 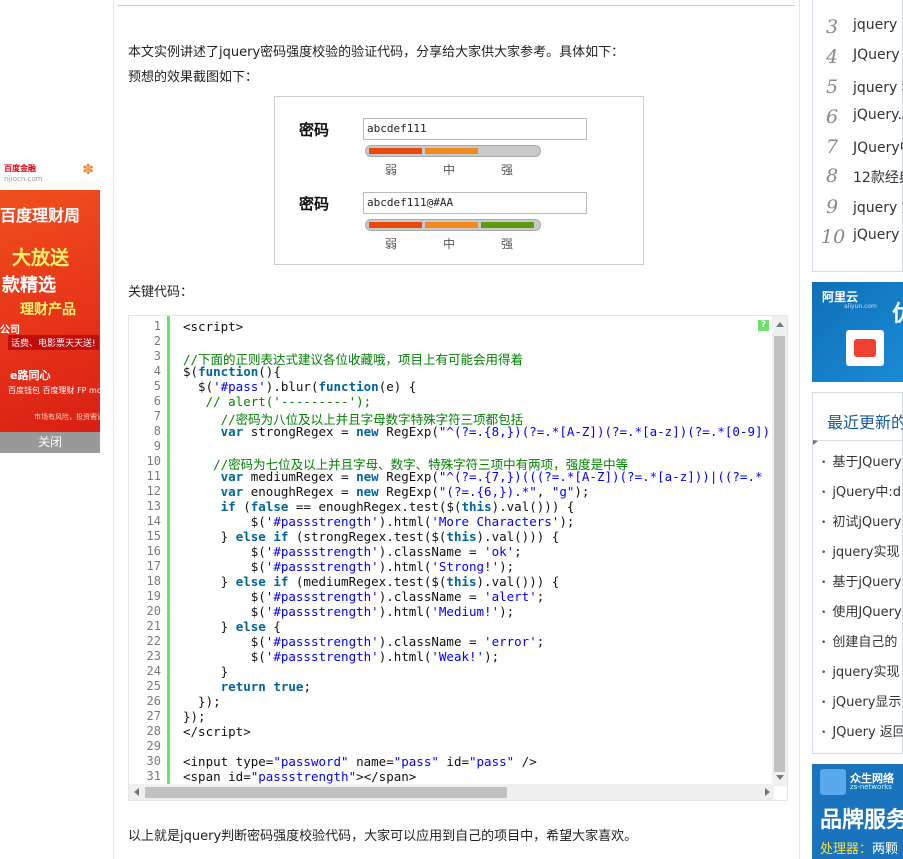 I want to click on ad-partner-sub: 百度钱包 百度理财 FP money, so click(x=54, y=390).